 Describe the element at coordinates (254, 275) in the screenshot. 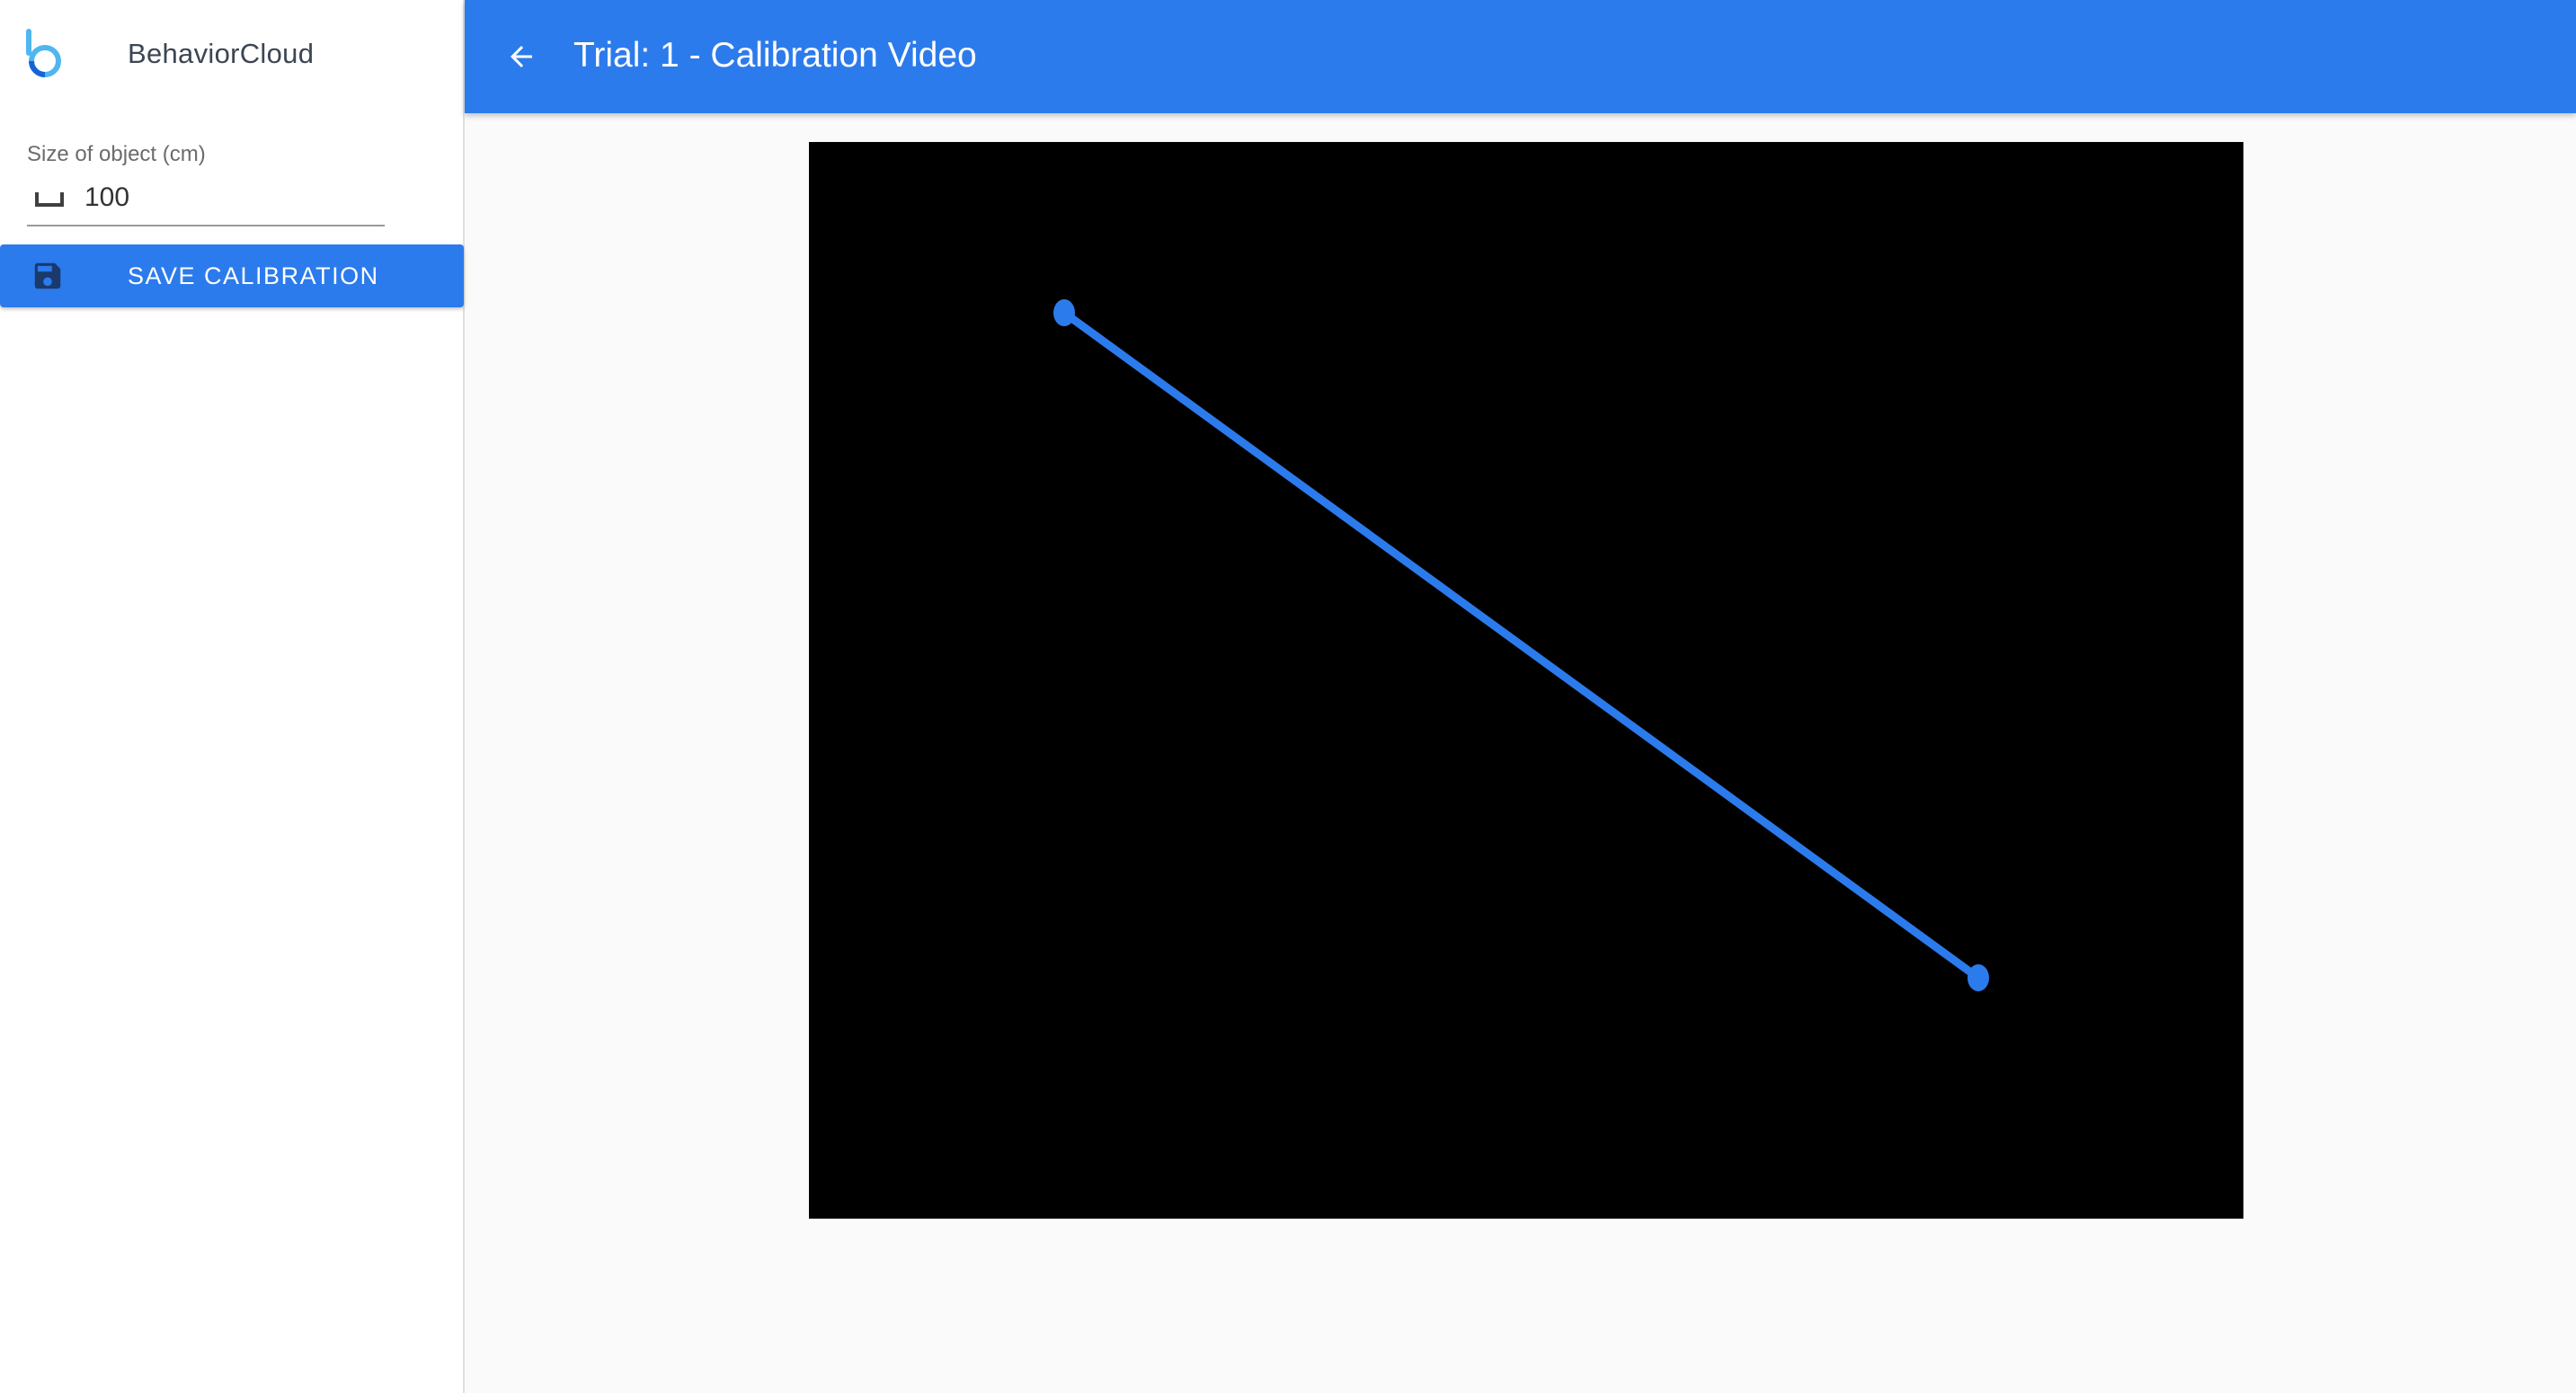

I see `save-calibration-label: SAVE CALIBRATION` at that location.